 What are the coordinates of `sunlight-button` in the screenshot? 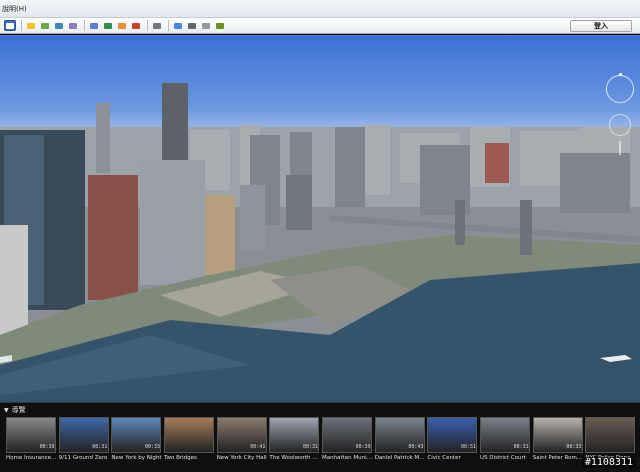 It's located at (122, 25).